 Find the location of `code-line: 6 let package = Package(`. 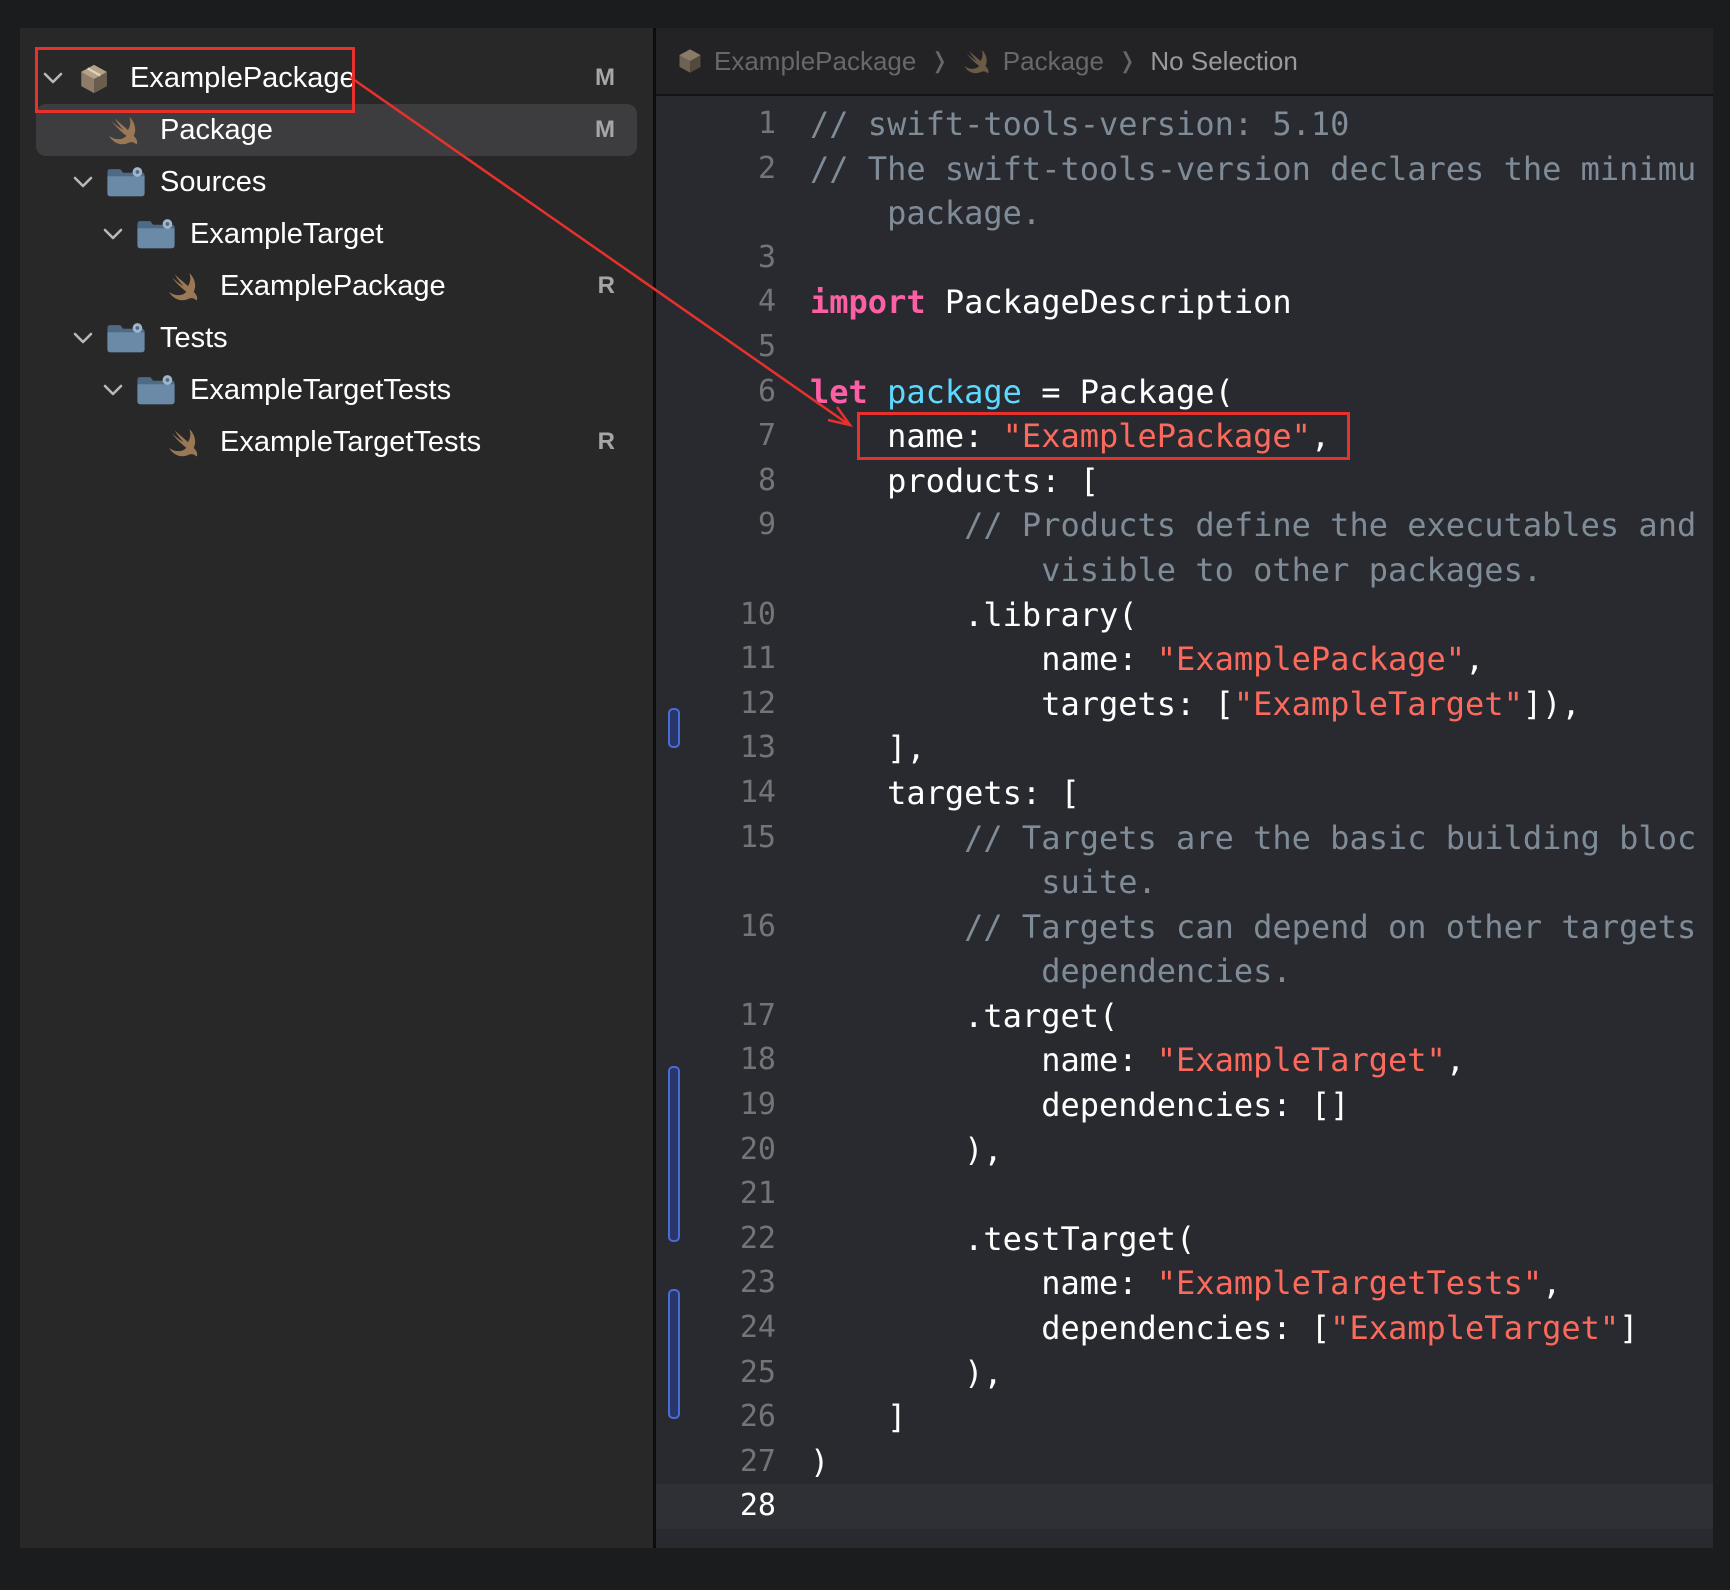

code-line: 6 let package = Package( is located at coordinates (1184, 392).